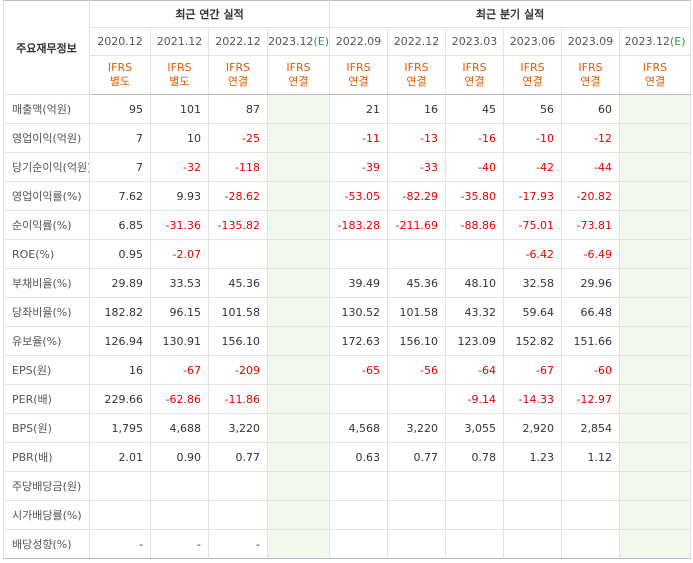 This screenshot has height=563, width=693. What do you see at coordinates (475, 167) in the screenshot?
I see `quarterly-value-cell: -40` at bounding box center [475, 167].